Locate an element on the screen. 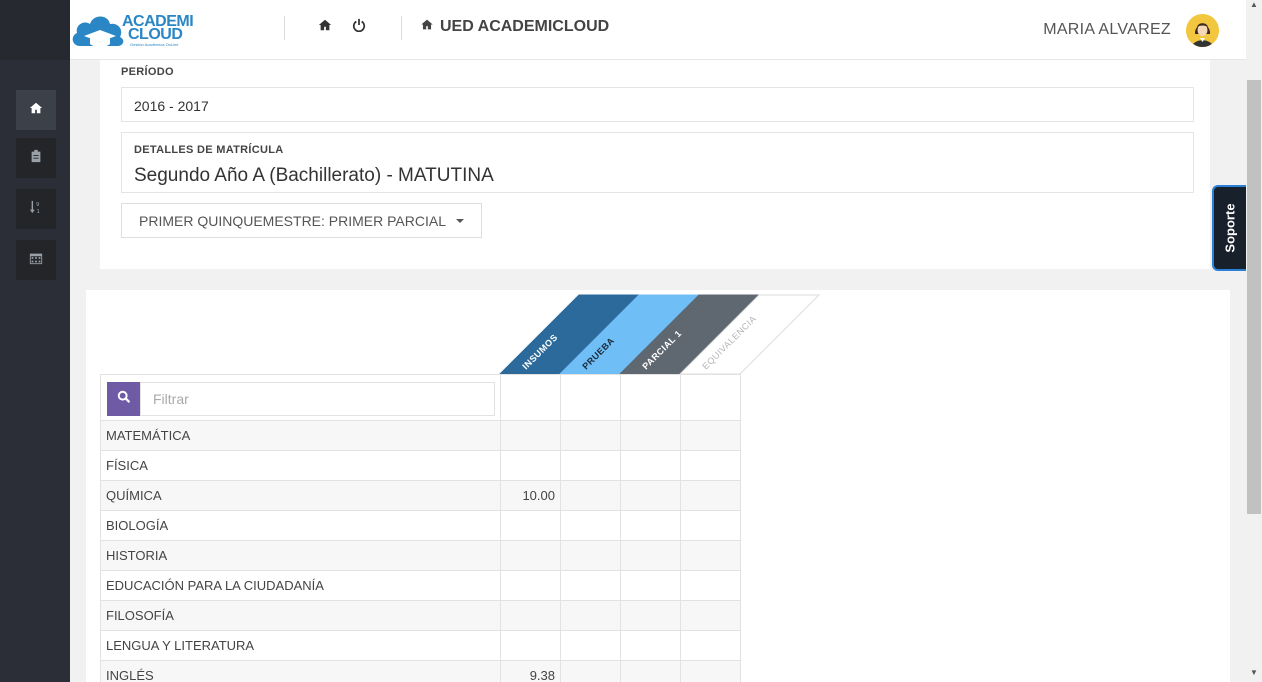 The height and width of the screenshot is (682, 1262). caret-down-icon is located at coordinates (460, 220).